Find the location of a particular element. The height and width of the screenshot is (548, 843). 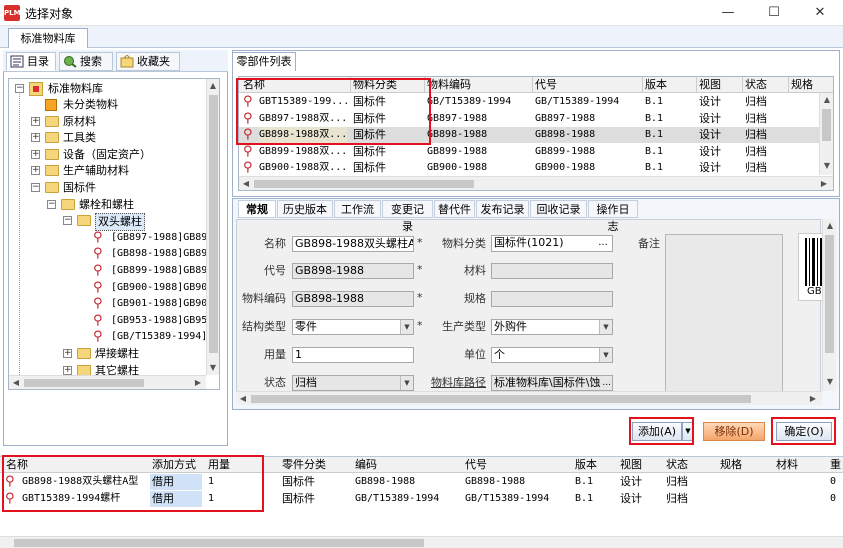

tree-node: ⚲ [GB897-1988]GB897 is located at coordinates (111, 238).